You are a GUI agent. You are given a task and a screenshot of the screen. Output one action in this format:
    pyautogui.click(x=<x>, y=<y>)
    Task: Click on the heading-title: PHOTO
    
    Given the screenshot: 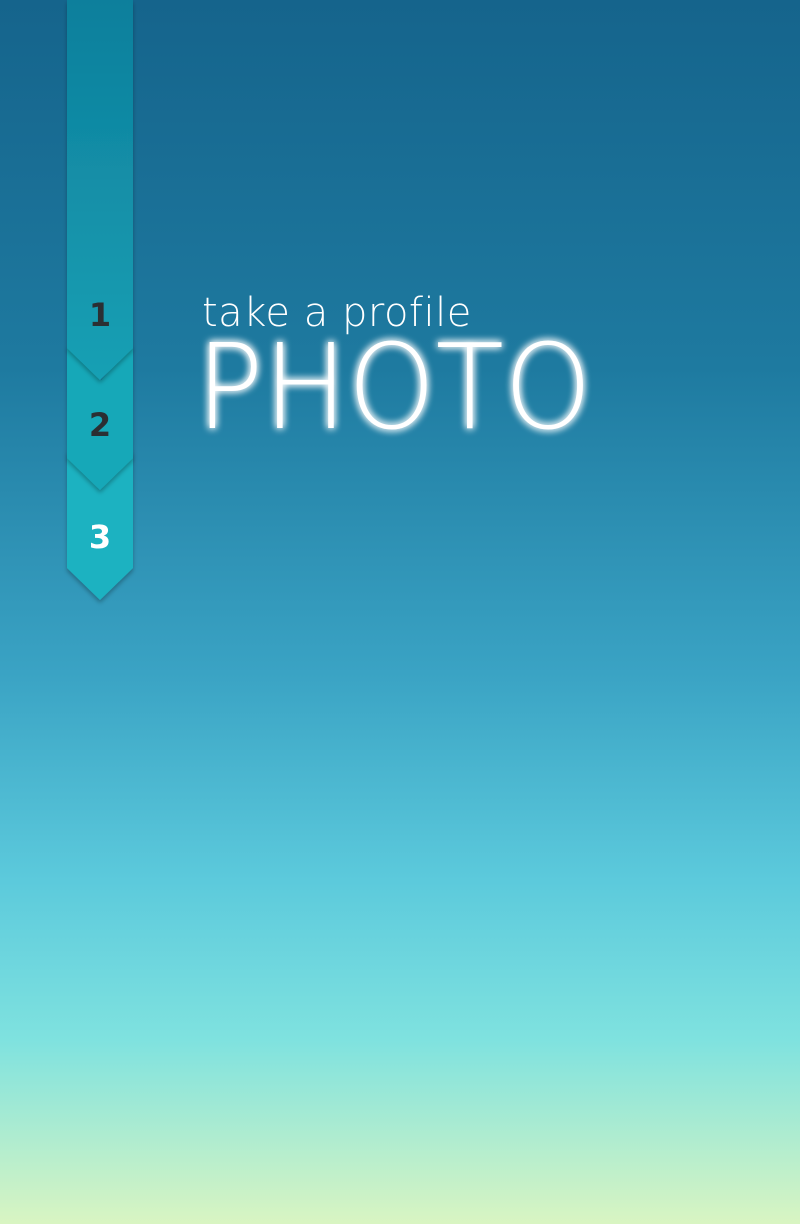 What is the action you would take?
    pyautogui.click(x=394, y=387)
    